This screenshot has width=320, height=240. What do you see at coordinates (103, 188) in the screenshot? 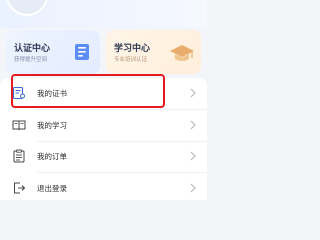
I see `menu-item-logout: 退出登录` at bounding box center [103, 188].